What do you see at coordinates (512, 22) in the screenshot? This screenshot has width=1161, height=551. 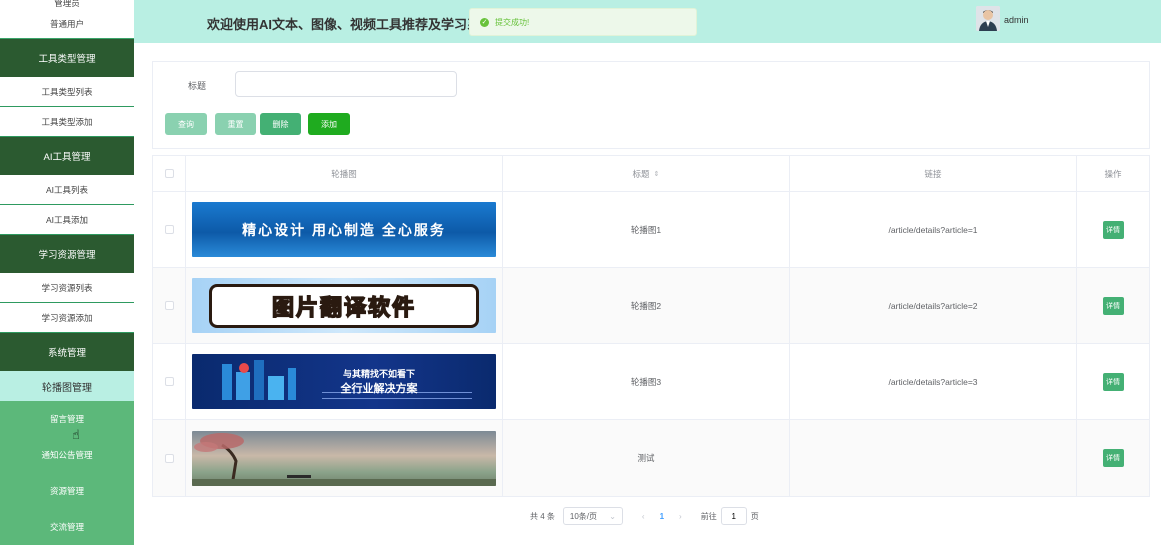 I see `toast-message: 提交成功!` at bounding box center [512, 22].